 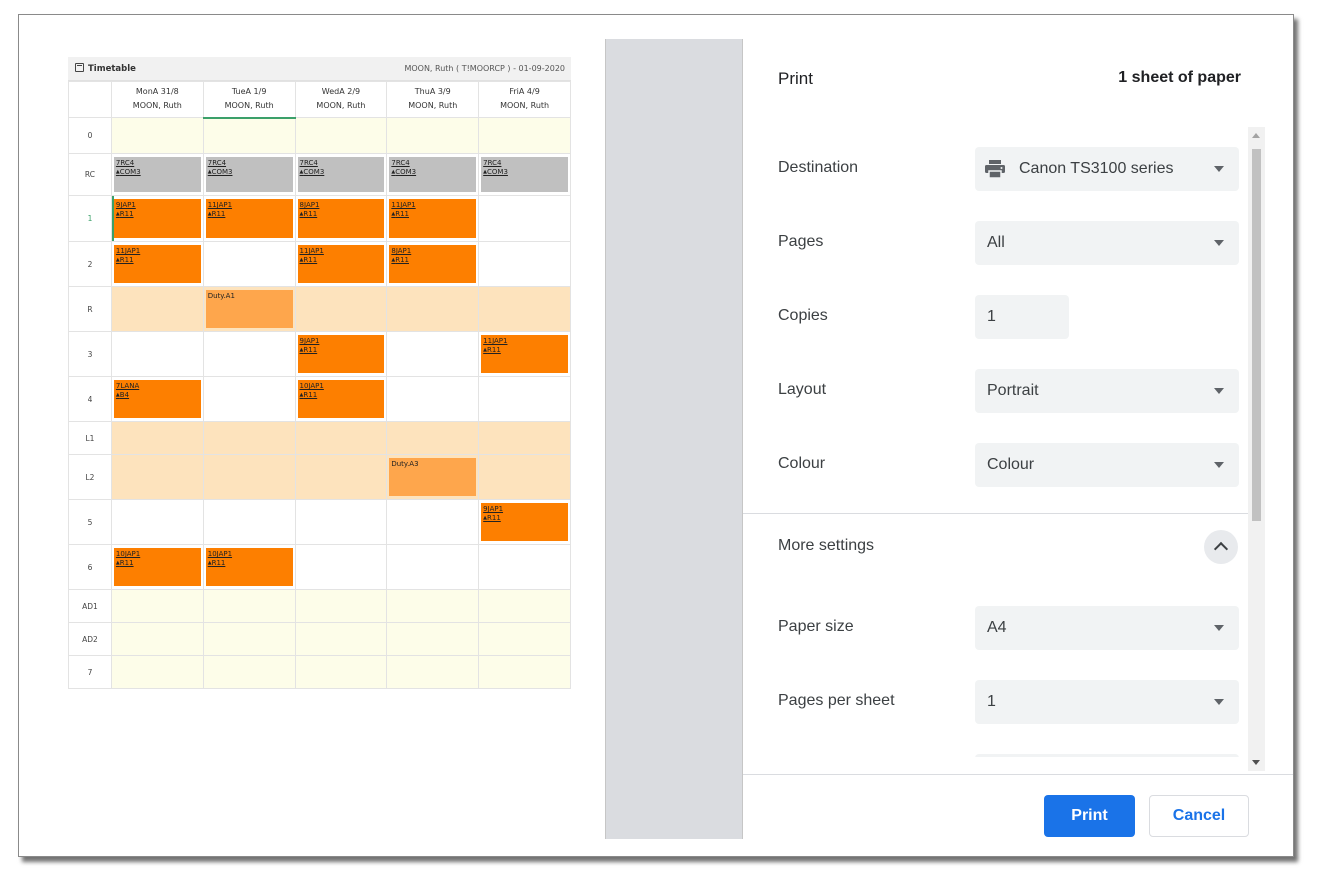 I want to click on period-label: AD1, so click(x=90, y=606).